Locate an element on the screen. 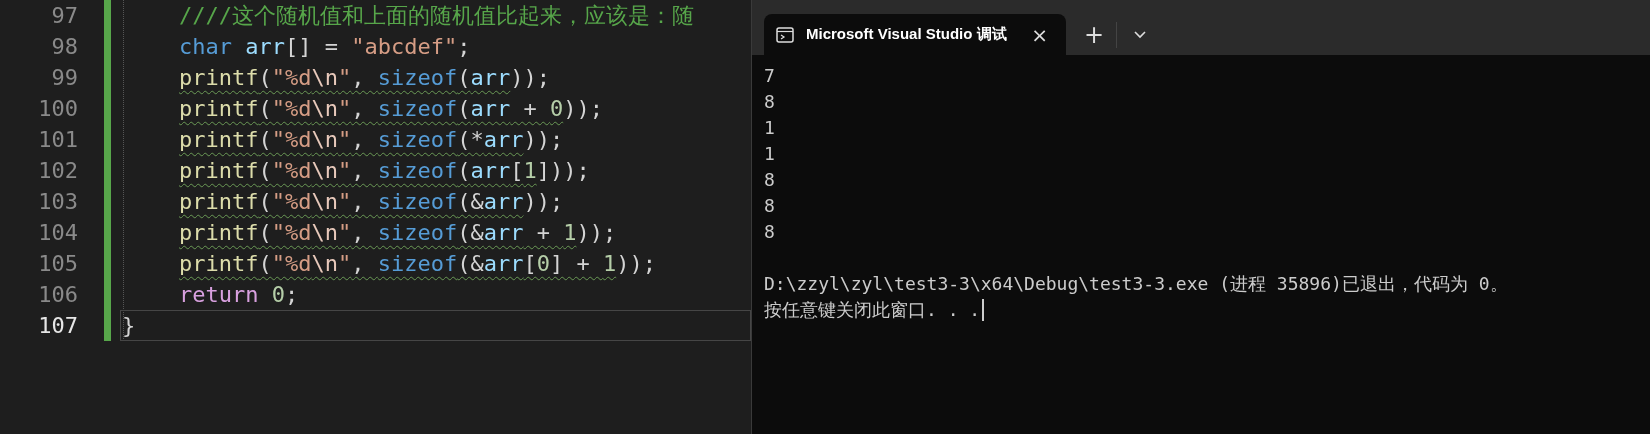 Image resolution: width=1650 pixels, height=434 pixels. code-line: printf("%d\n", sizeof(*arr)); is located at coordinates (371, 140).